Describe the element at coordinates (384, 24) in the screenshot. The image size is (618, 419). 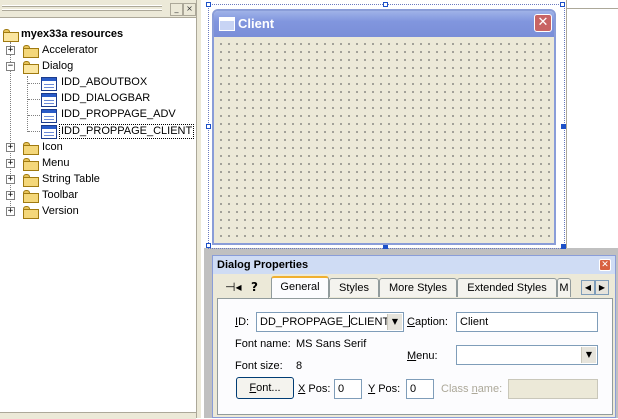
I see `client-dialog-titlebar: Client ✕` at that location.